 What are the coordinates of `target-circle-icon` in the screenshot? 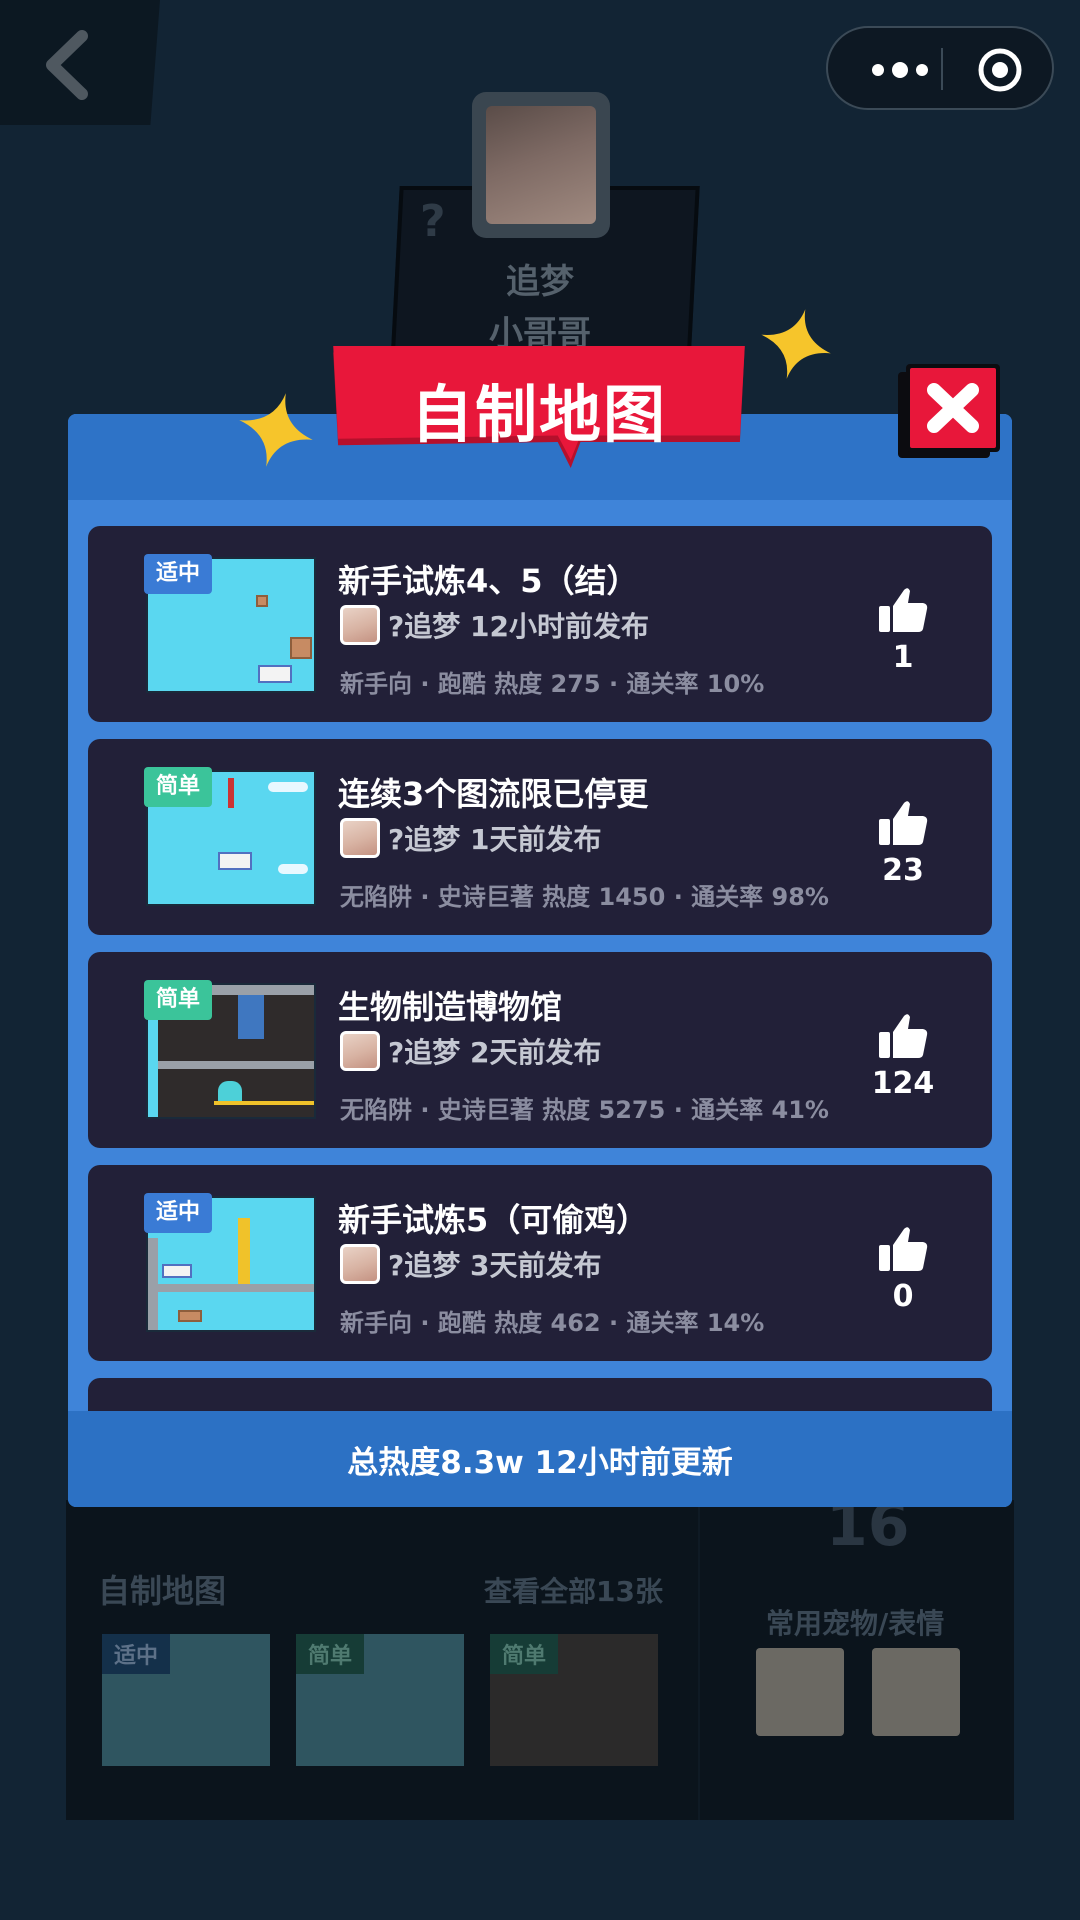 It's located at (1000, 70).